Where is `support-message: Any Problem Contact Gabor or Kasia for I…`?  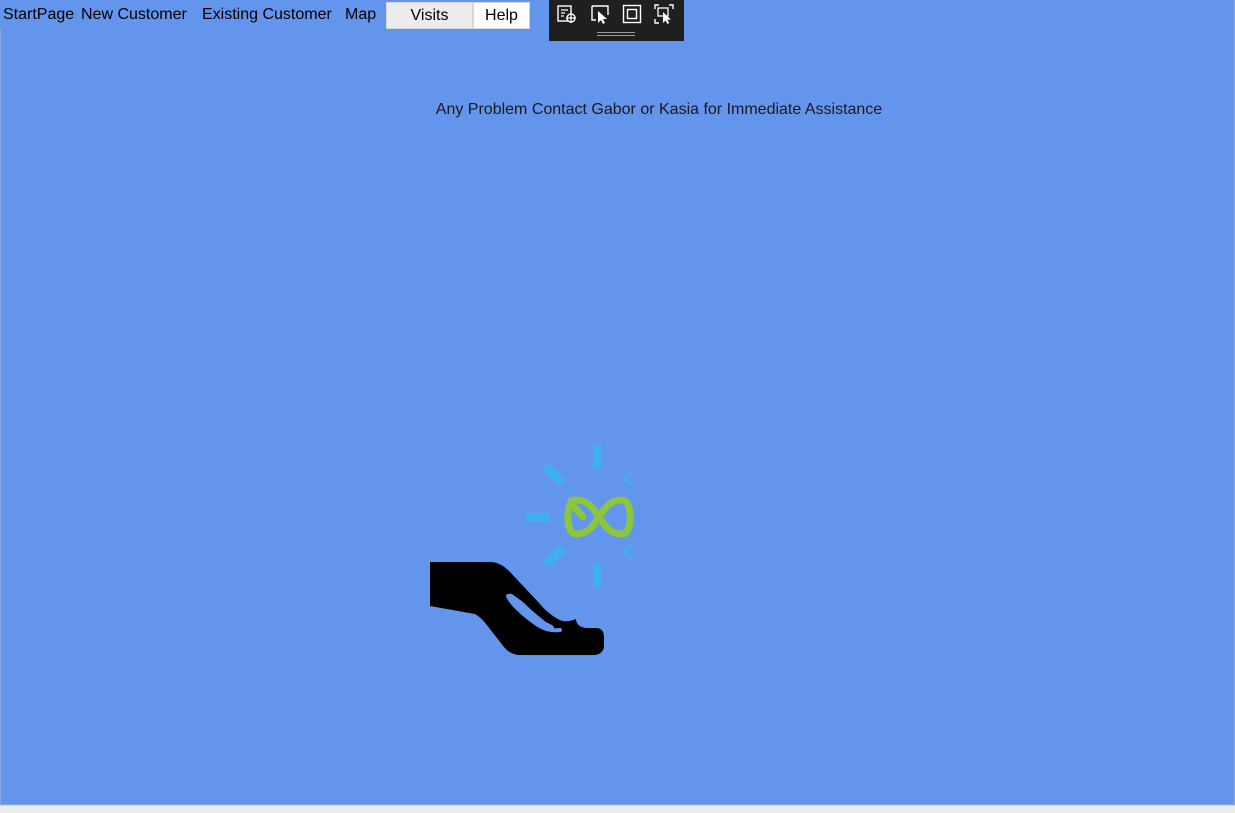
support-message: Any Problem Contact Gabor or Kasia for I… is located at coordinates (659, 109).